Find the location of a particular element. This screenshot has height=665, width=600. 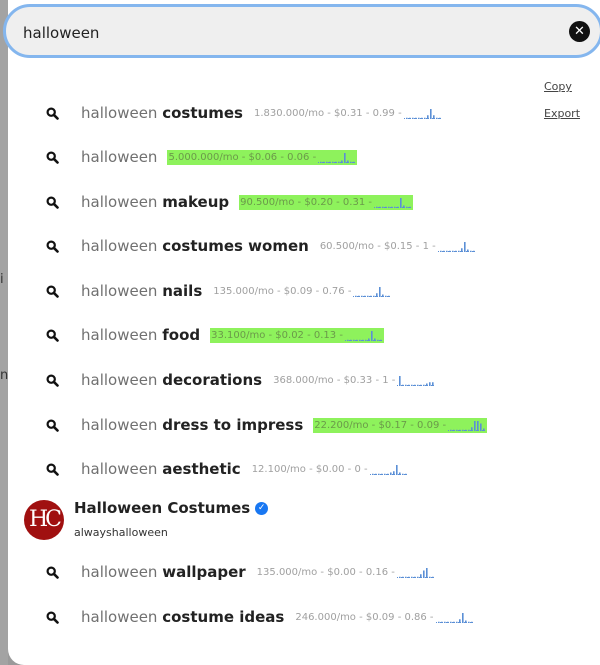

suggestion-completion: decorations is located at coordinates (212, 380).